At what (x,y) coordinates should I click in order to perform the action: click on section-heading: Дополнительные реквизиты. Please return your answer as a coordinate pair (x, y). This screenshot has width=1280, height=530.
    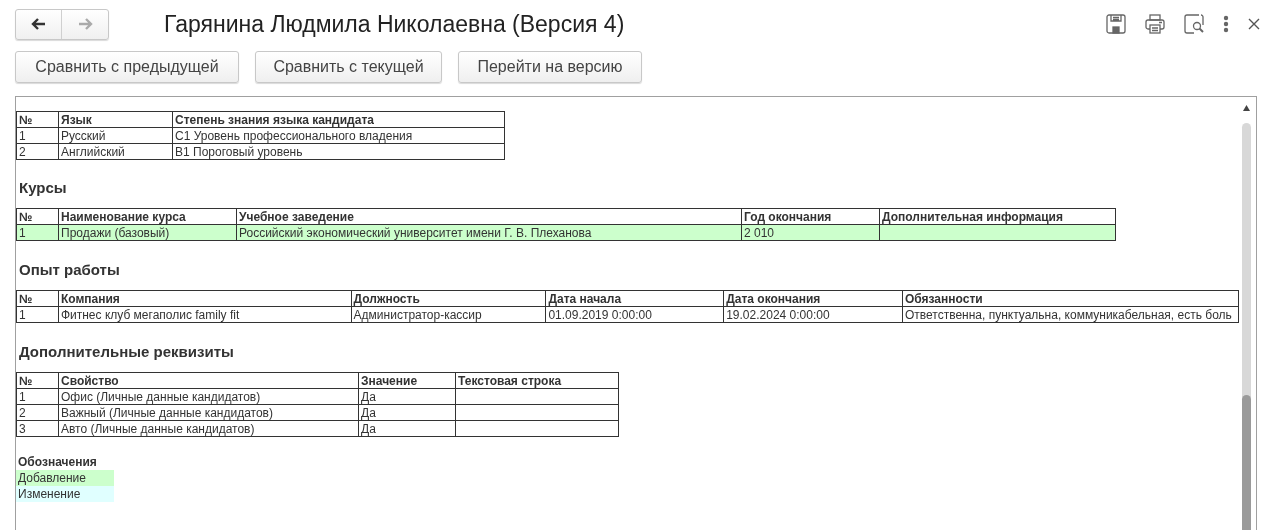
    Looking at the image, I should click on (126, 352).